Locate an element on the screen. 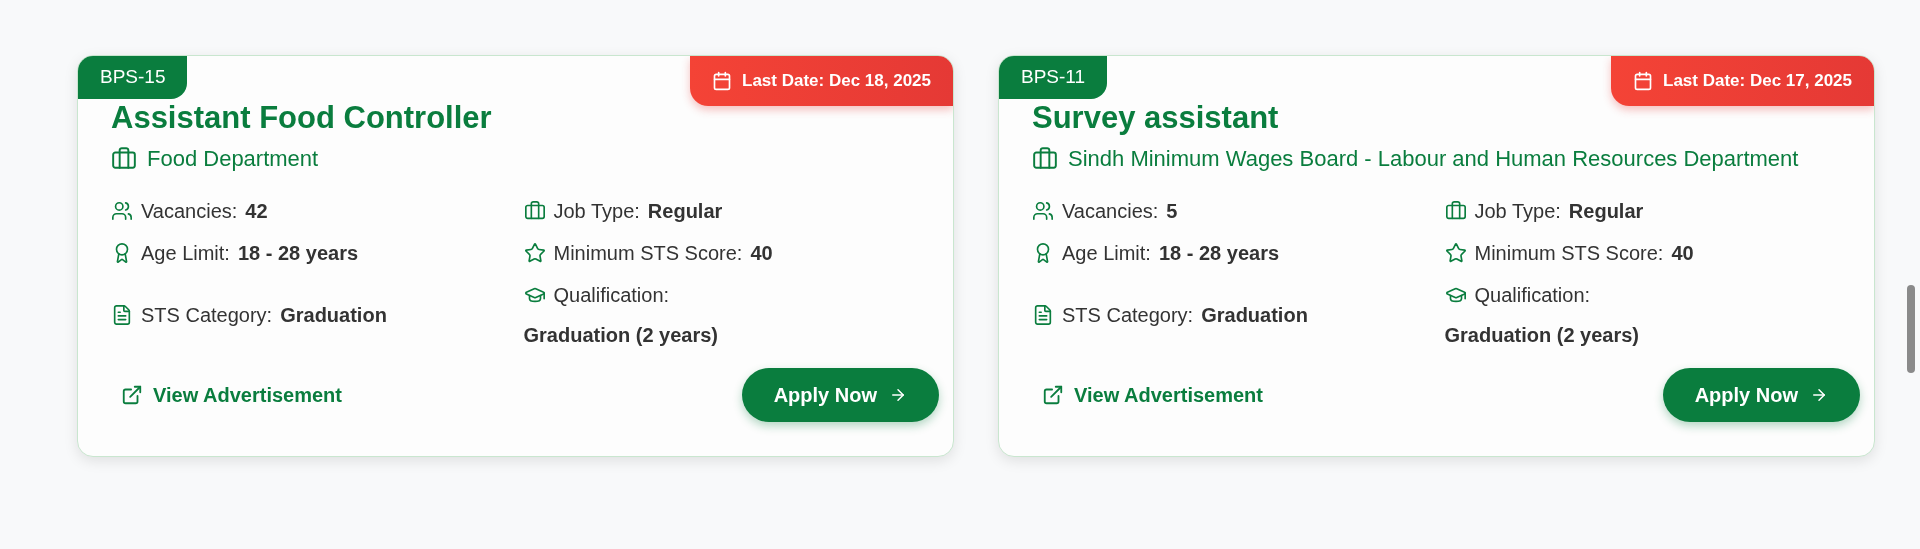 This screenshot has height=549, width=1920. grade-badge: BPS-15 is located at coordinates (133, 77).